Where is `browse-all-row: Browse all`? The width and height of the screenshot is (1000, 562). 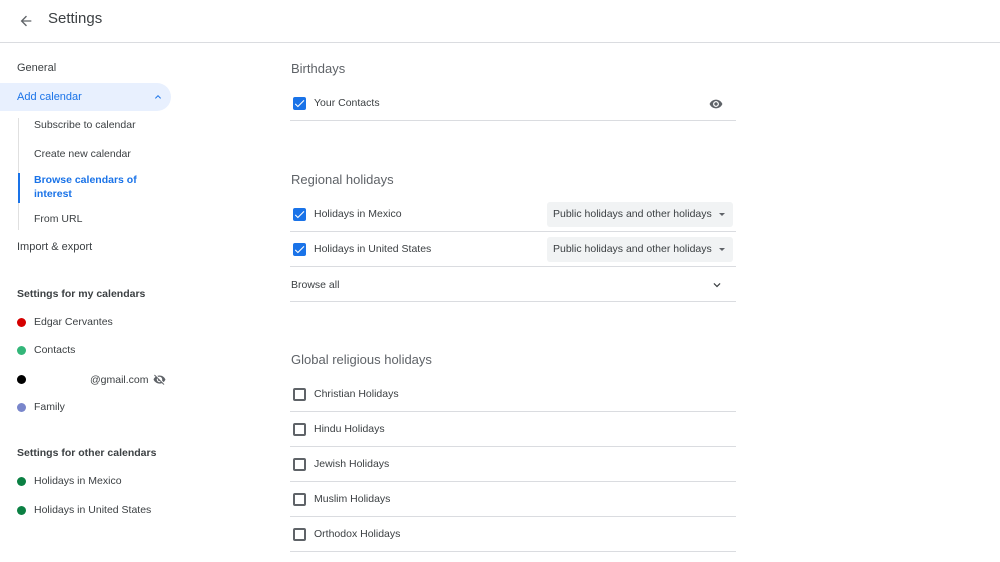 browse-all-row: Browse all is located at coordinates (513, 284).